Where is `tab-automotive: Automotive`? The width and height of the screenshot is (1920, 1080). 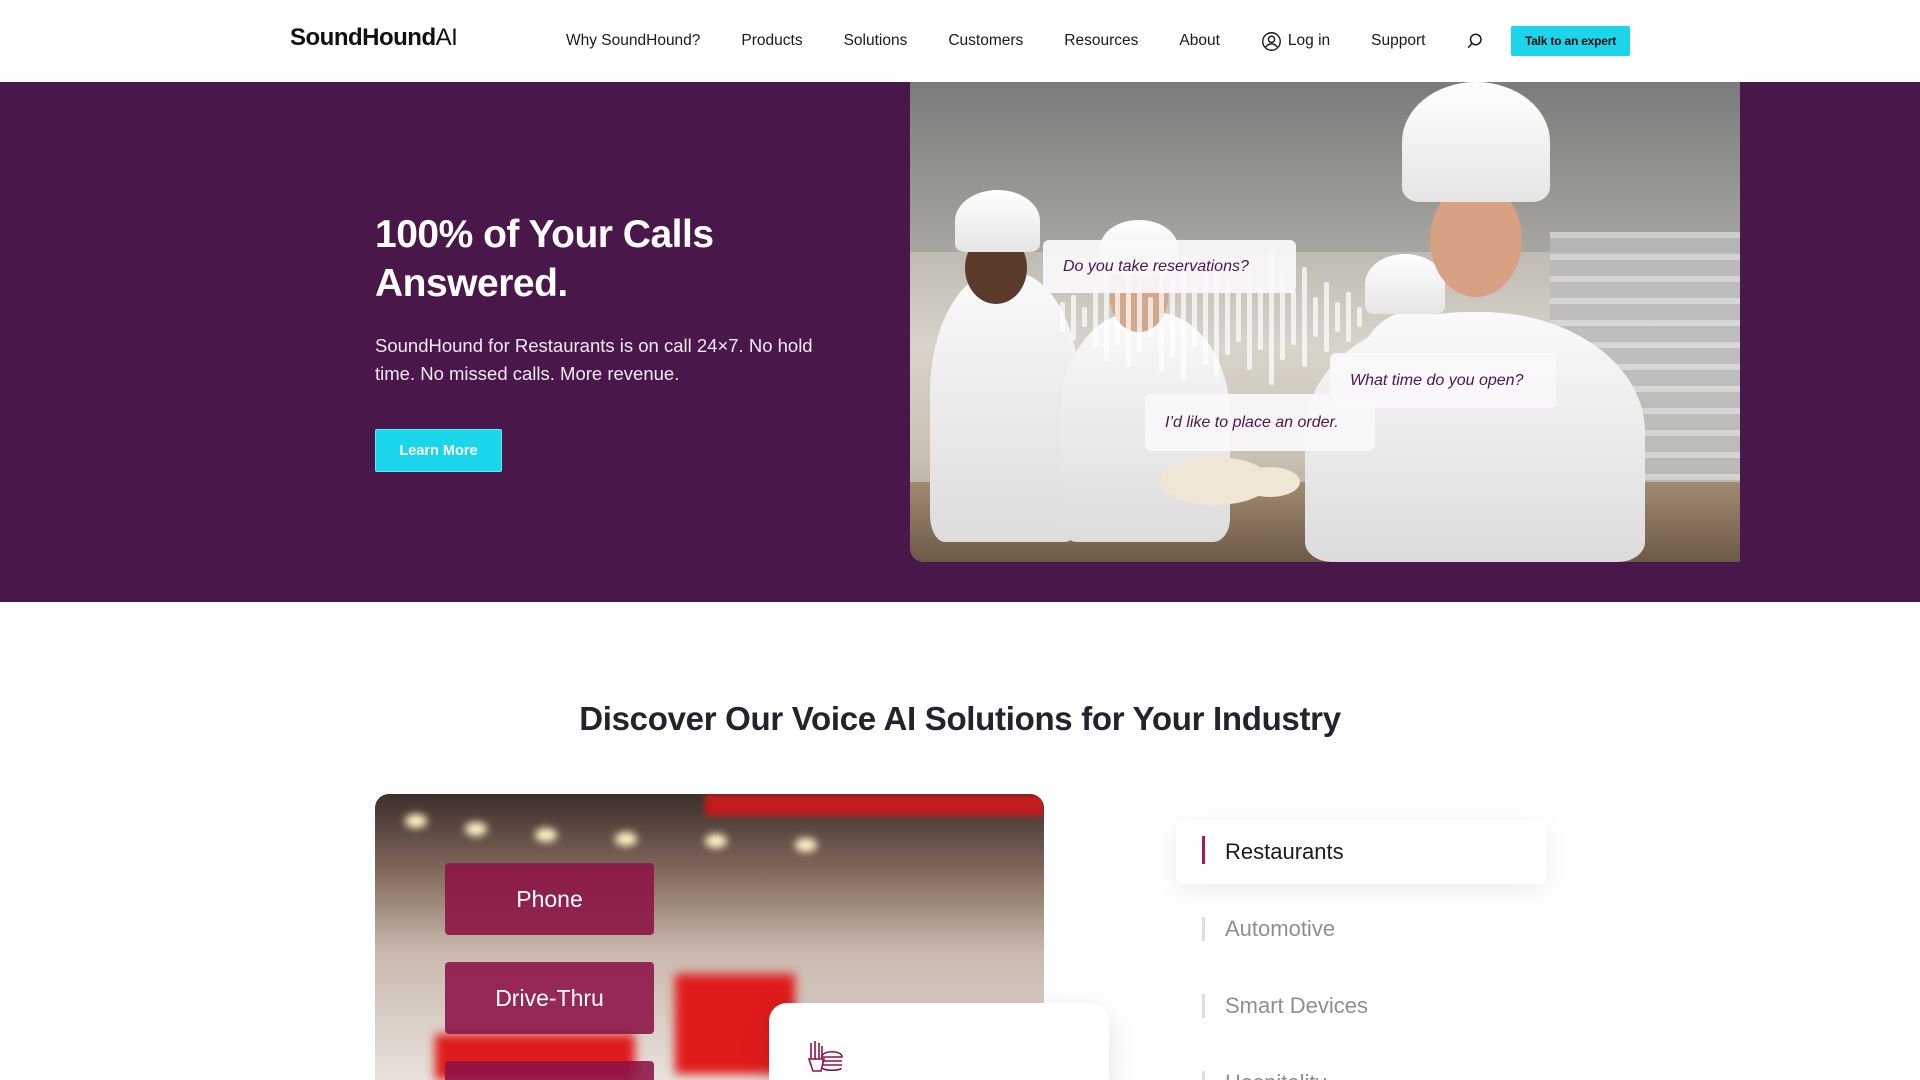 tab-automotive: Automotive is located at coordinates (1361, 929).